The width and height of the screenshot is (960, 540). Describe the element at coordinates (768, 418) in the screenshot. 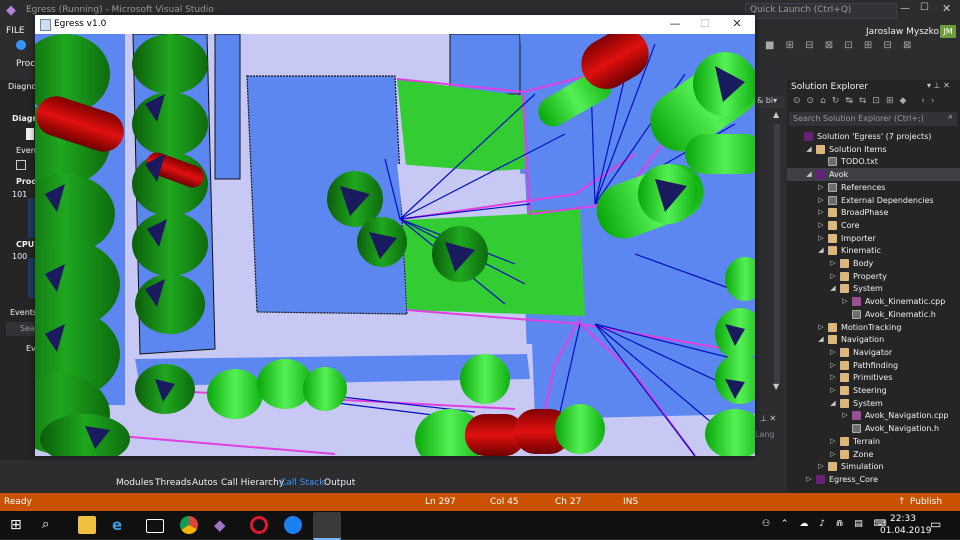

I see `pin-icon: ⊥ ✕` at that location.